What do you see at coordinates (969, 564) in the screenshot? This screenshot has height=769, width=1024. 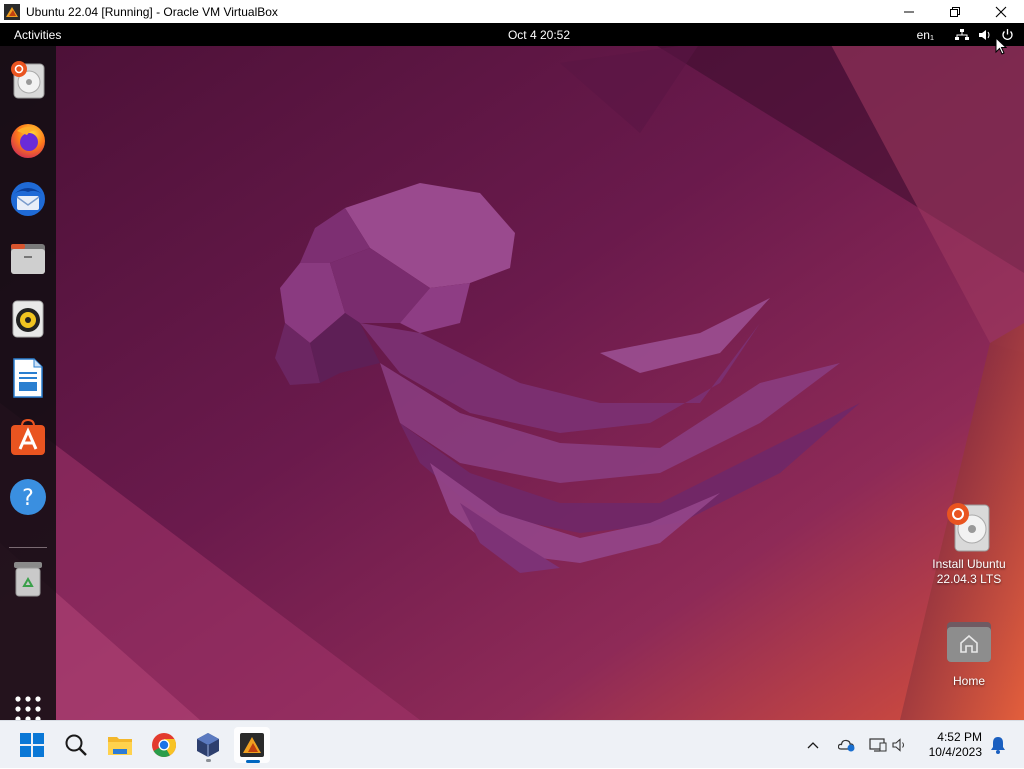 I see `desktop-icon-label: Install Ubuntu` at bounding box center [969, 564].